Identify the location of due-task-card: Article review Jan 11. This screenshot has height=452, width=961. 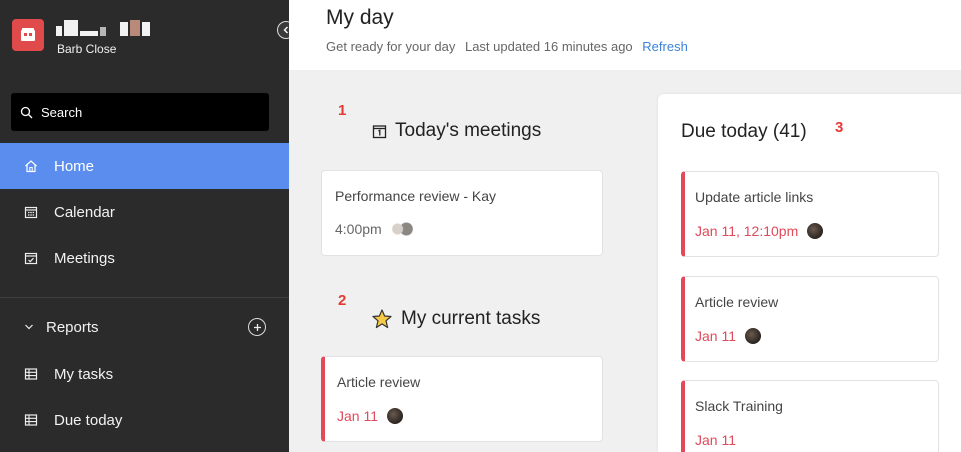
(810, 319).